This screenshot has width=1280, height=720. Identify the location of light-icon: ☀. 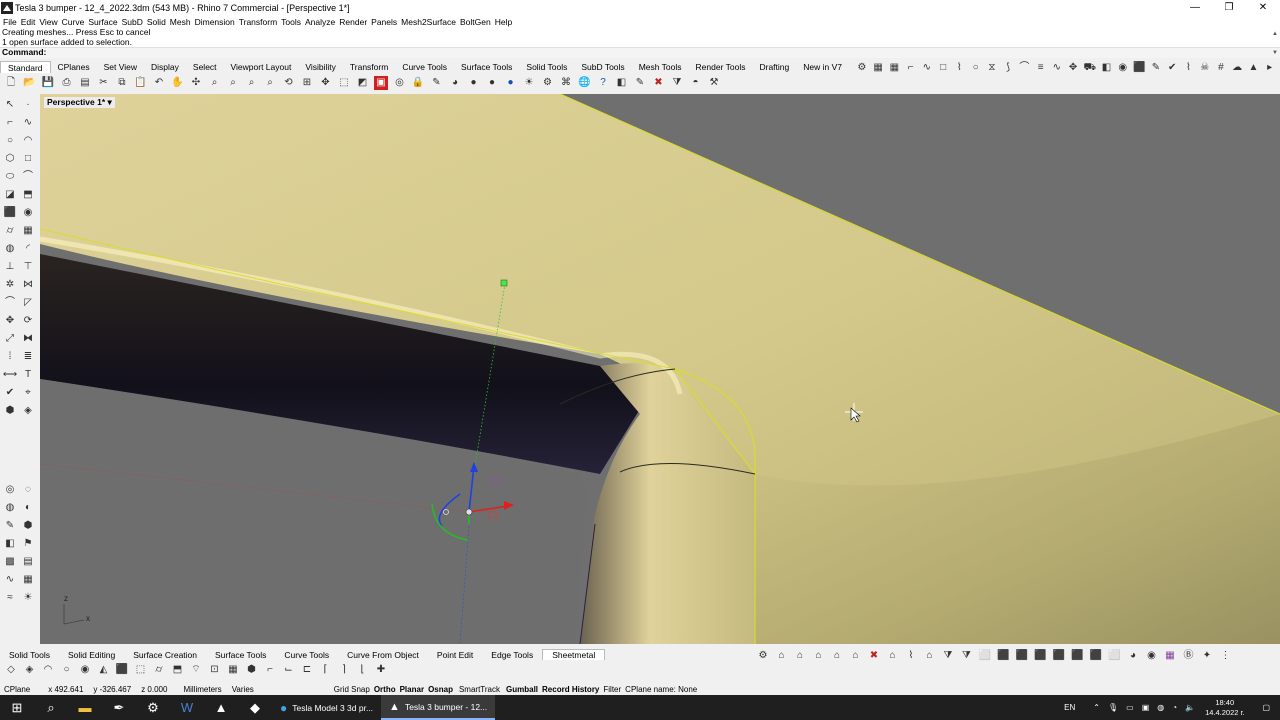
(529, 83).